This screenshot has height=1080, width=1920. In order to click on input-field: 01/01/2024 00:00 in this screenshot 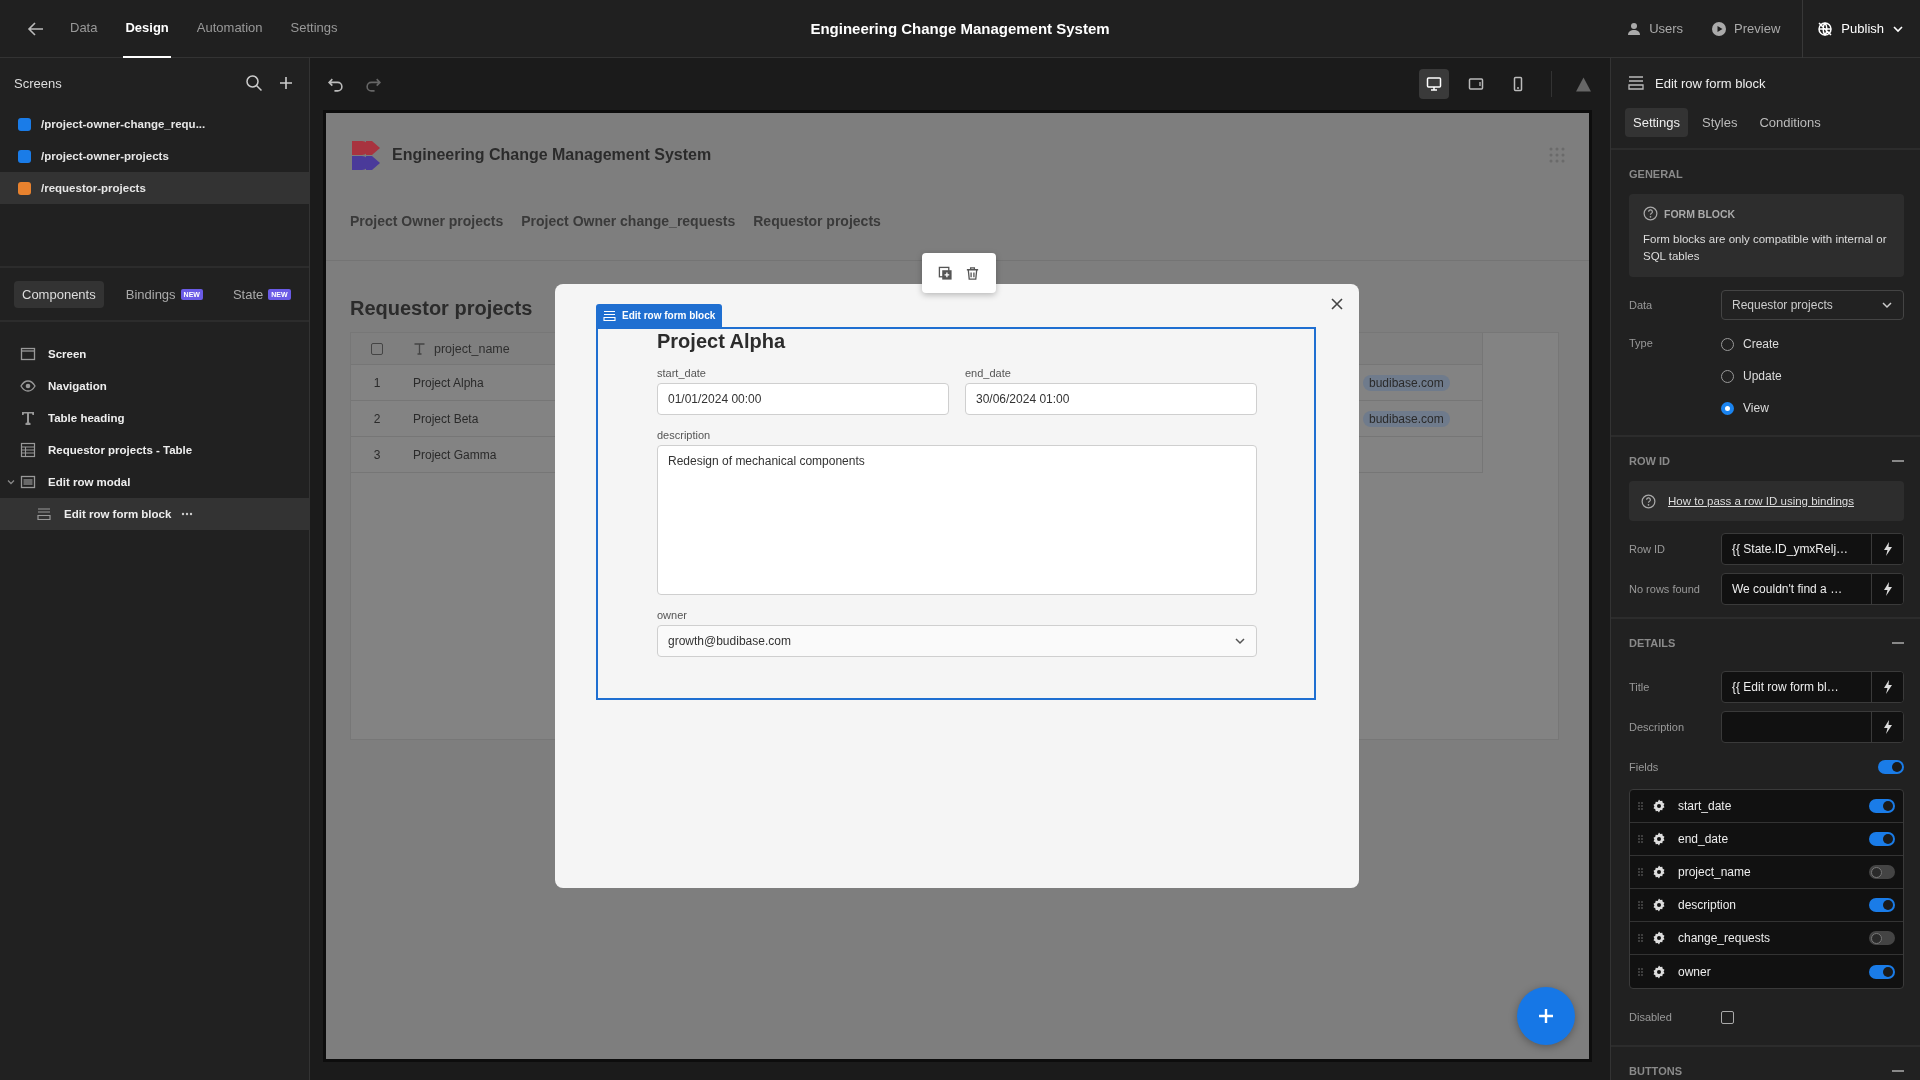, I will do `click(803, 399)`.